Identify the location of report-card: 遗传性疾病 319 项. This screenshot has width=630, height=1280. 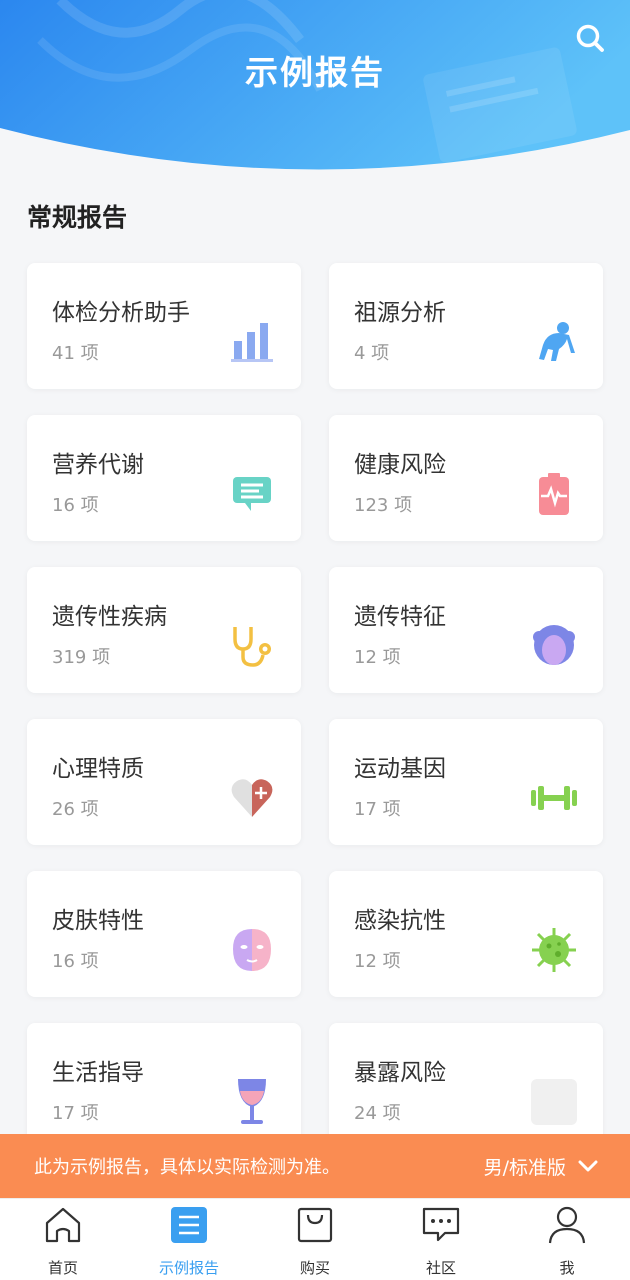
(164, 630).